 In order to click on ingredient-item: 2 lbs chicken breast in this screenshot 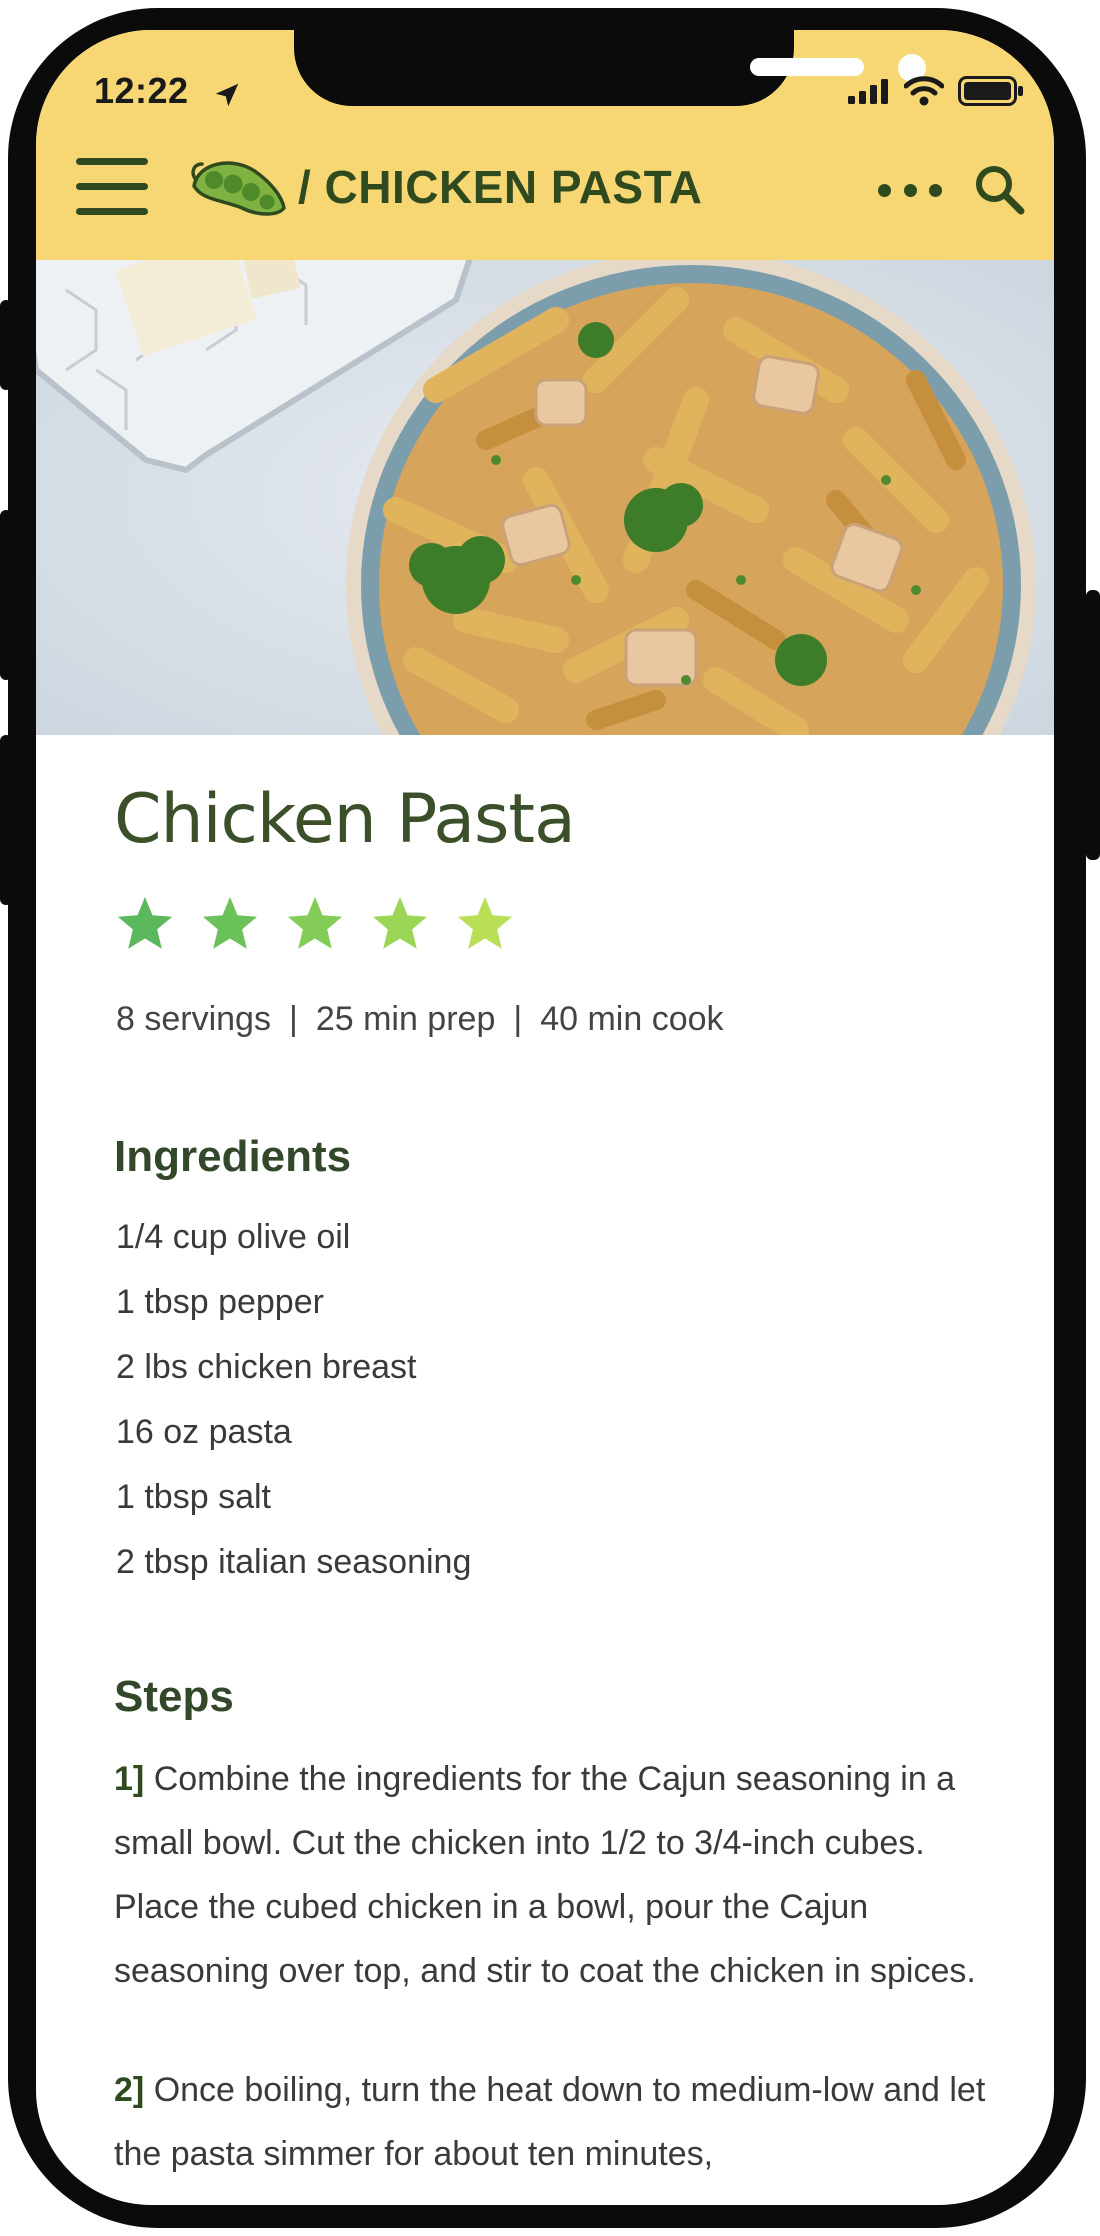, I will do `click(266, 1367)`.